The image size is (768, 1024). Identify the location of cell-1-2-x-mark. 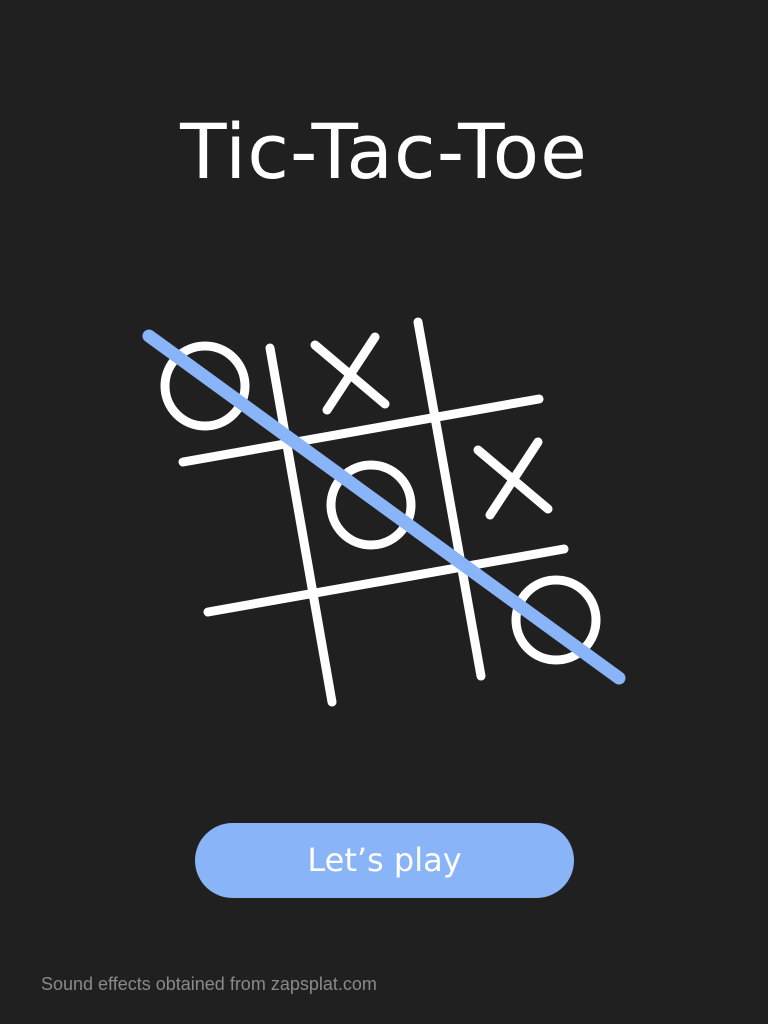
(513, 478).